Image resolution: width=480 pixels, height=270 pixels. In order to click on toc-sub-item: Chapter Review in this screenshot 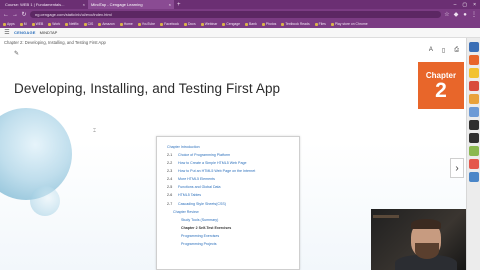, I will do `click(228, 212)`.